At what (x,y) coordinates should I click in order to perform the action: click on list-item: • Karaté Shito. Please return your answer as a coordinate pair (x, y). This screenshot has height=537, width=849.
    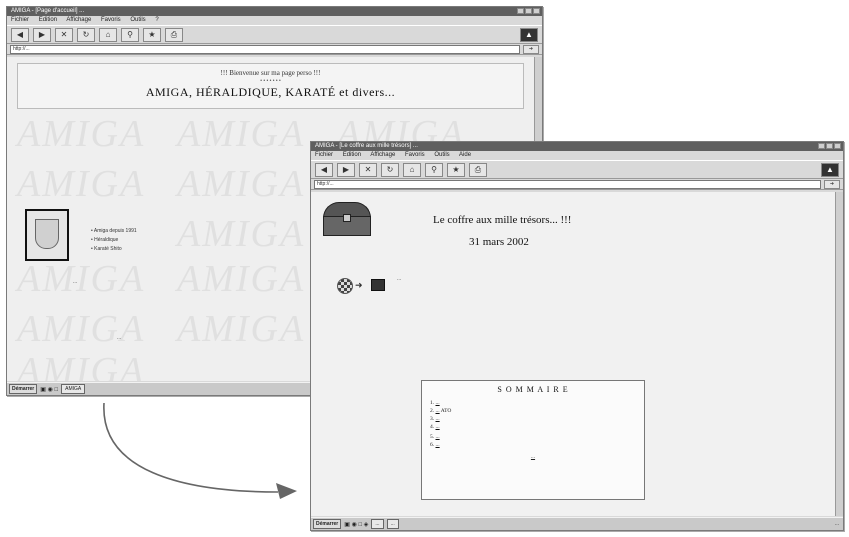
    Looking at the image, I should click on (114, 249).